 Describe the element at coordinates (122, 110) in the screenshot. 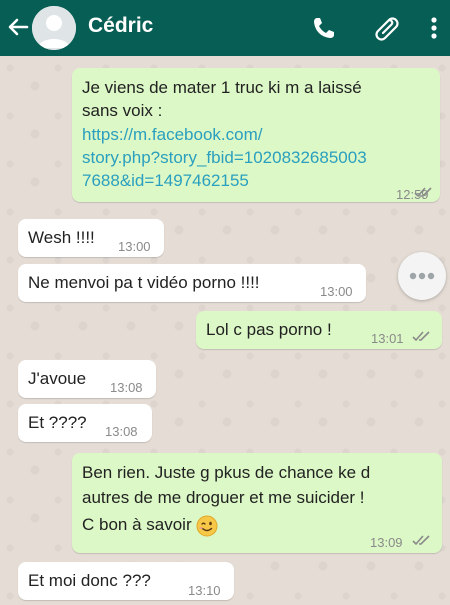

I see `message-text: sans voix :` at that location.